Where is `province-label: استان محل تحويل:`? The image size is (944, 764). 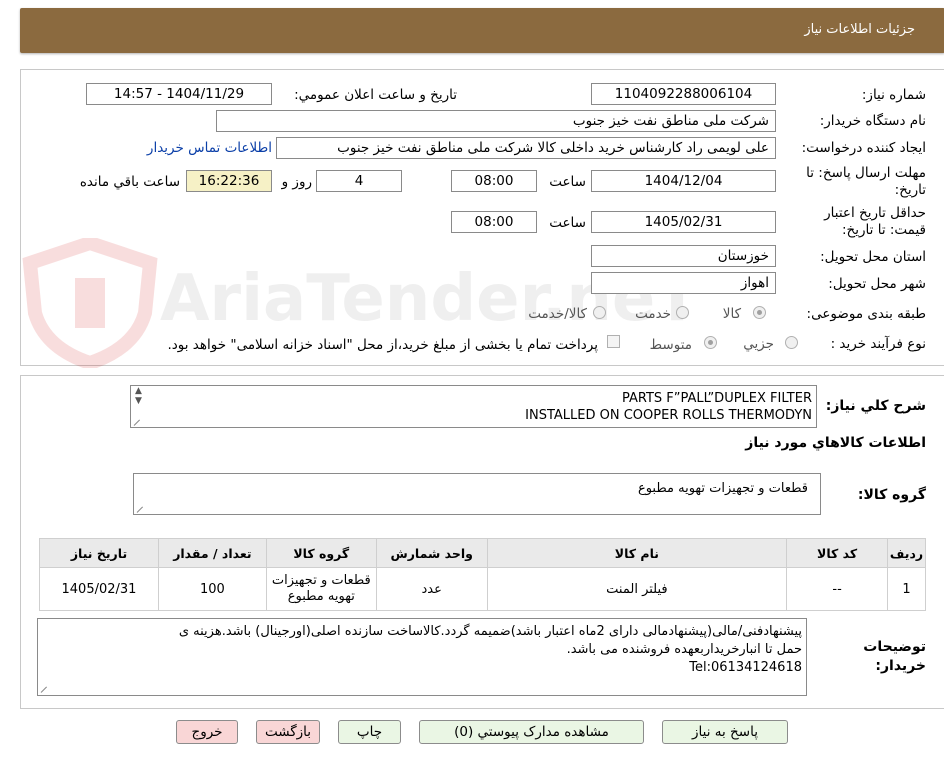 province-label: استان محل تحويل: is located at coordinates (873, 257).